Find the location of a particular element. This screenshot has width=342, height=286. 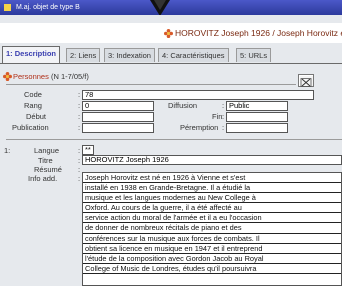

tab-divider is located at coordinates (171, 63).